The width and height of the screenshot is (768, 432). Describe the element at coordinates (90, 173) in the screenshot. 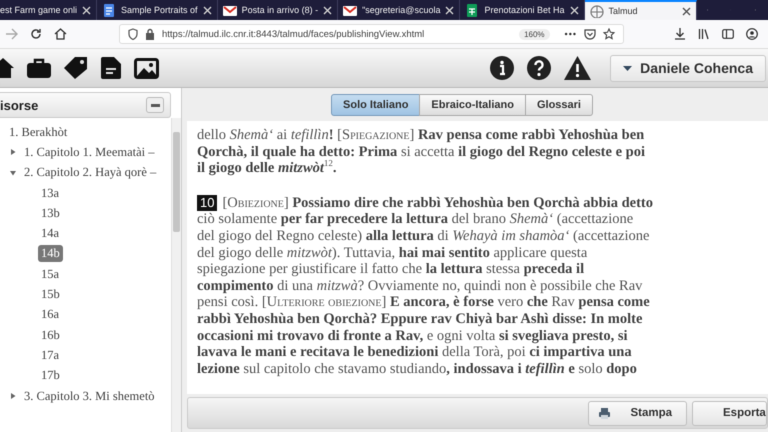

I see `tree-item: 2. Capitolo 2. Hayà qorè –` at that location.